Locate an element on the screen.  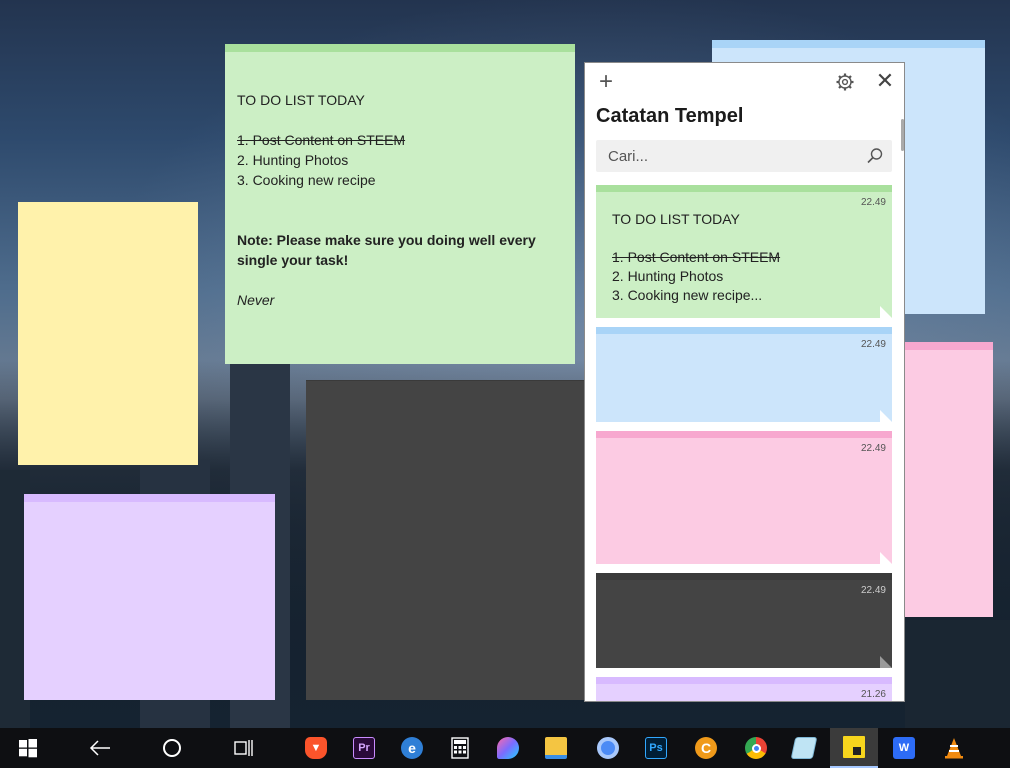
cortana-circle-icon is located at coordinates (172, 748).